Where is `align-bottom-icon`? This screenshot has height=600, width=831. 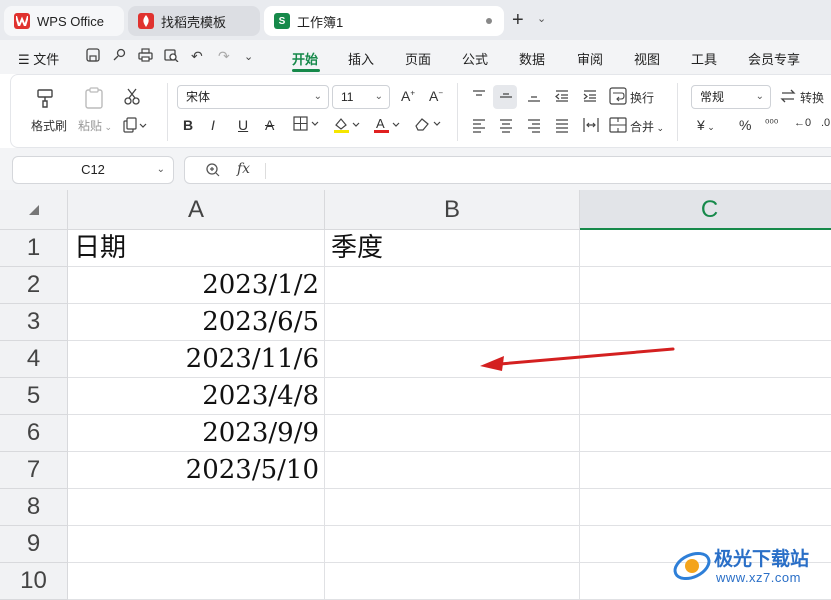 align-bottom-icon is located at coordinates (534, 97).